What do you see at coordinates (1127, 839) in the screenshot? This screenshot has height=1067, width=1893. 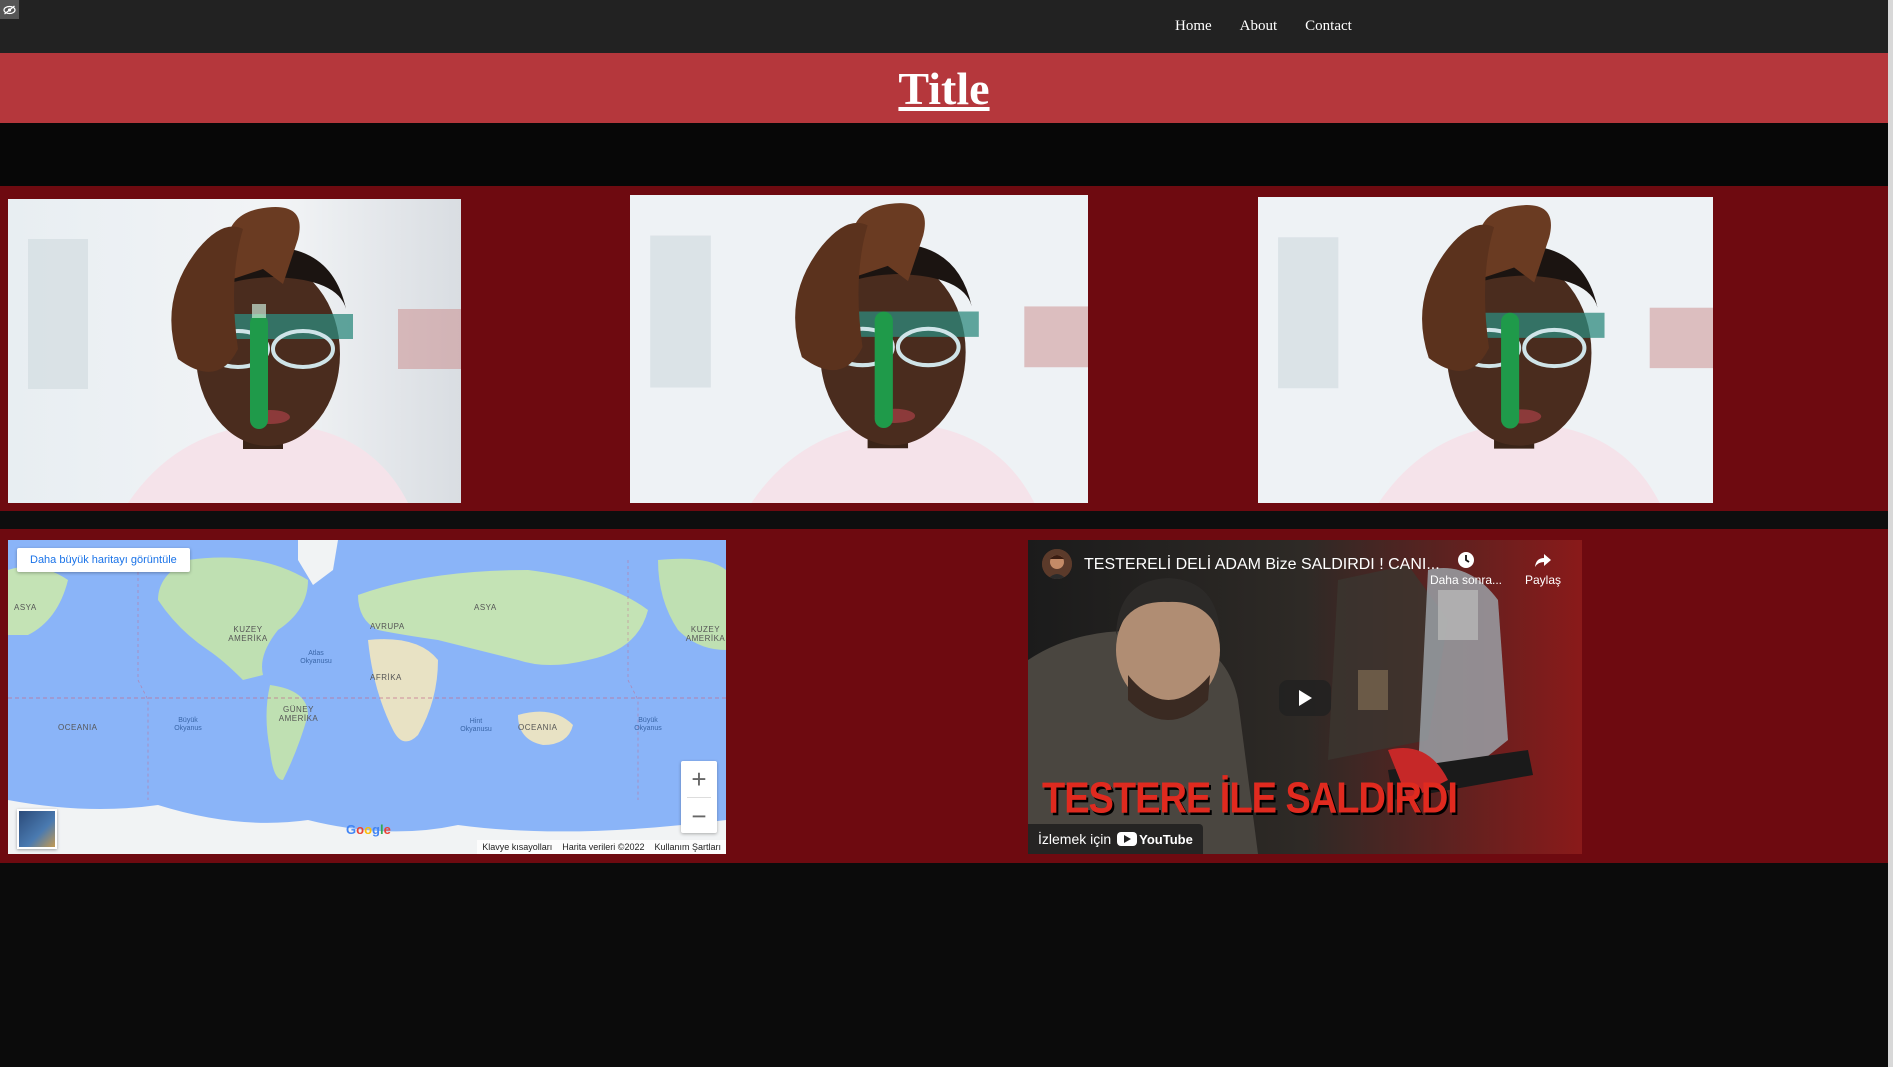 I see `youtube-play-icon` at bounding box center [1127, 839].